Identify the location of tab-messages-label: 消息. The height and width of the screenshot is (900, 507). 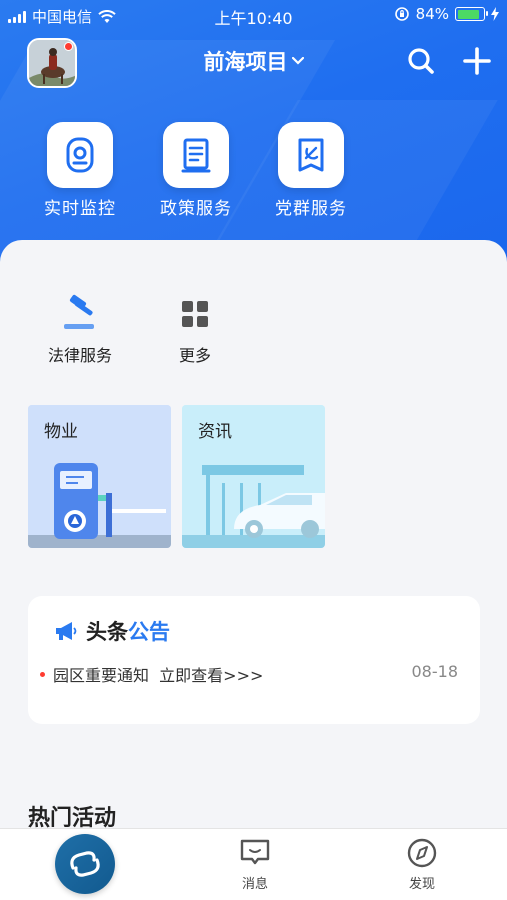
(254, 884).